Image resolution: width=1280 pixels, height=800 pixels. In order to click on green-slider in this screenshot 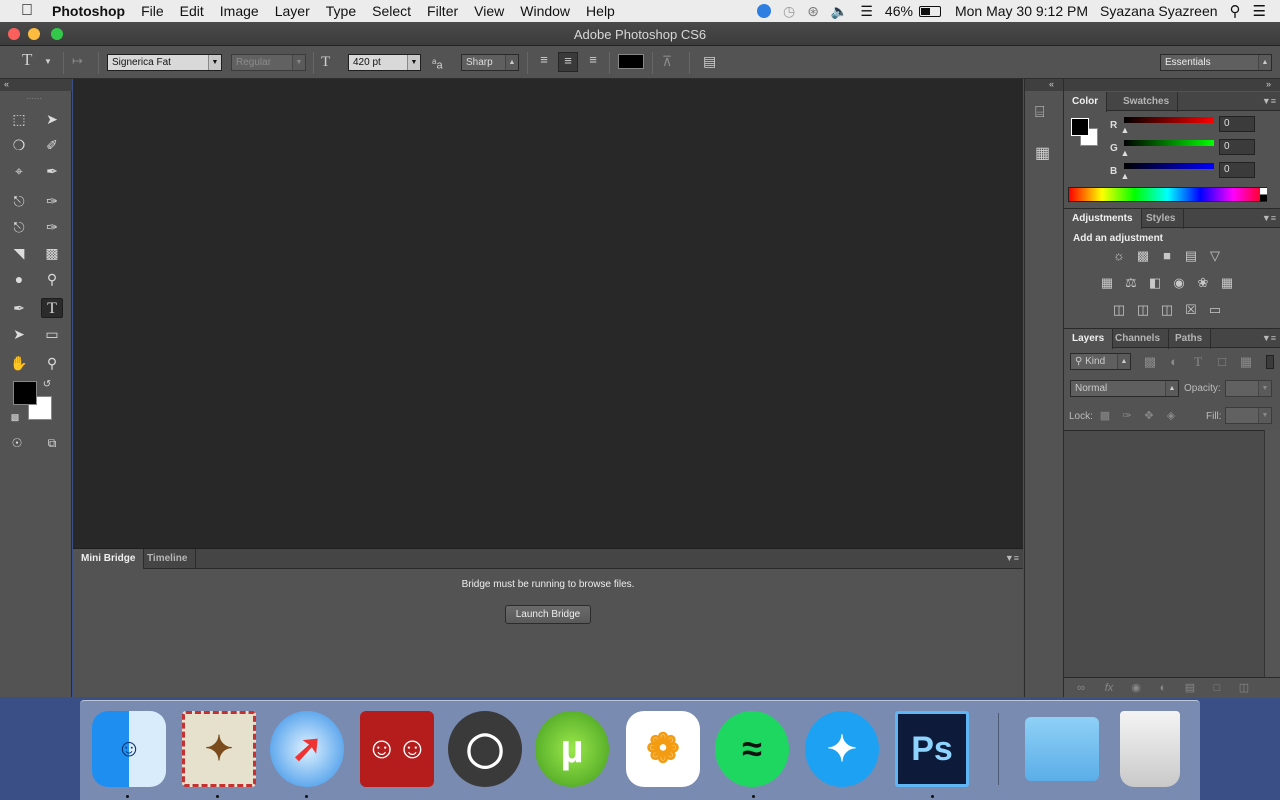, I will do `click(1169, 143)`.